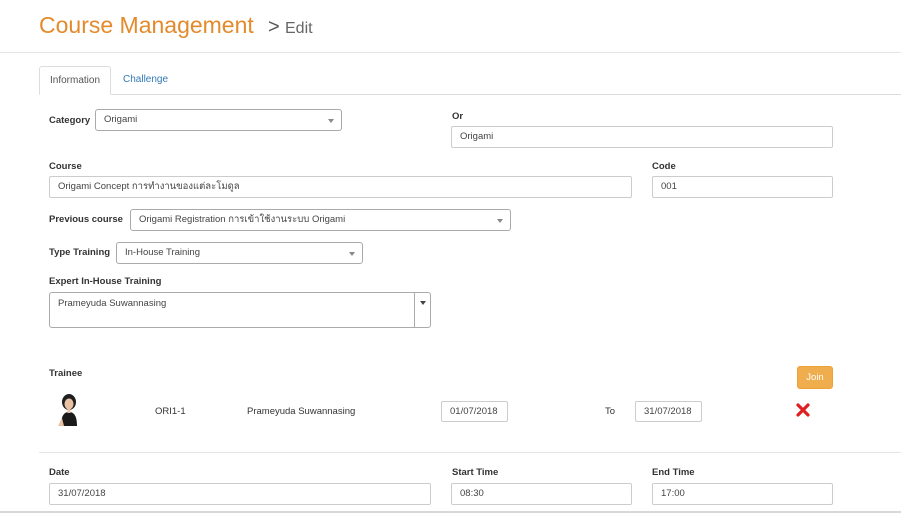 This screenshot has height=513, width=901. What do you see at coordinates (75, 80) in the screenshot?
I see `tab-information: Information` at bounding box center [75, 80].